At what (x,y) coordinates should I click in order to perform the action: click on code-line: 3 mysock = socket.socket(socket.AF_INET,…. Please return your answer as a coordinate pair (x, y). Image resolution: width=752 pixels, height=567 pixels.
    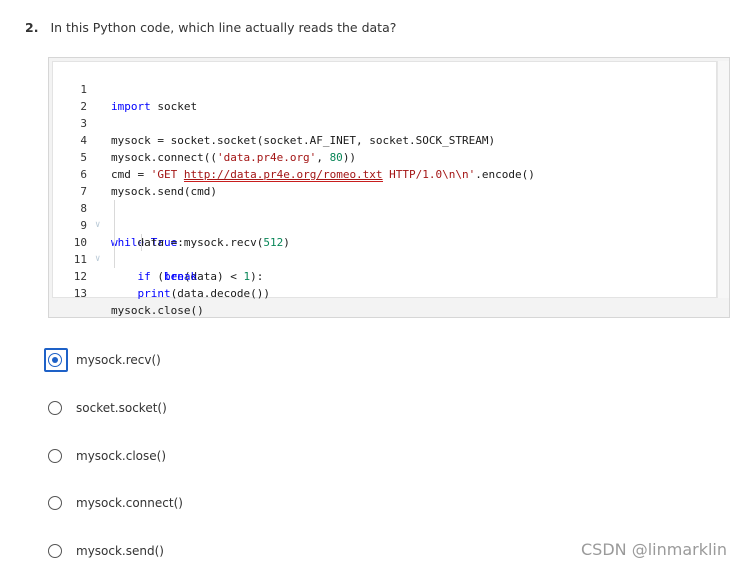
    Looking at the image, I should click on (274, 122).